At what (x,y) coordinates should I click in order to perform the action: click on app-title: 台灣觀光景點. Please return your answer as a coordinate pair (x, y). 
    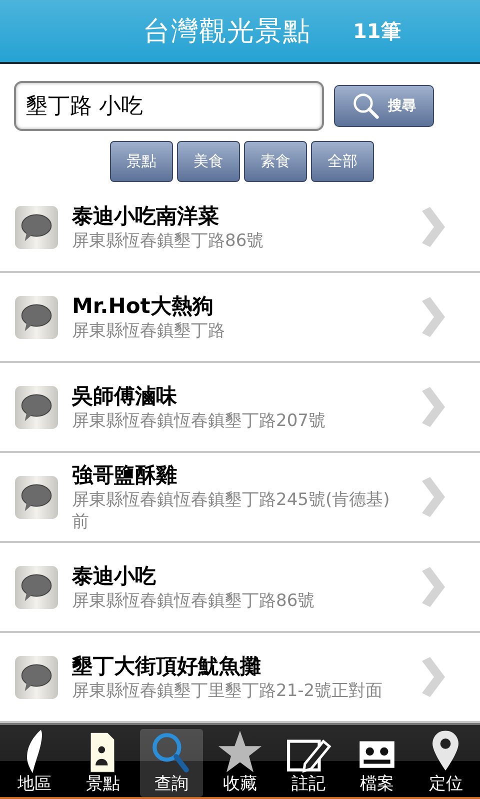
    Looking at the image, I should click on (227, 32).